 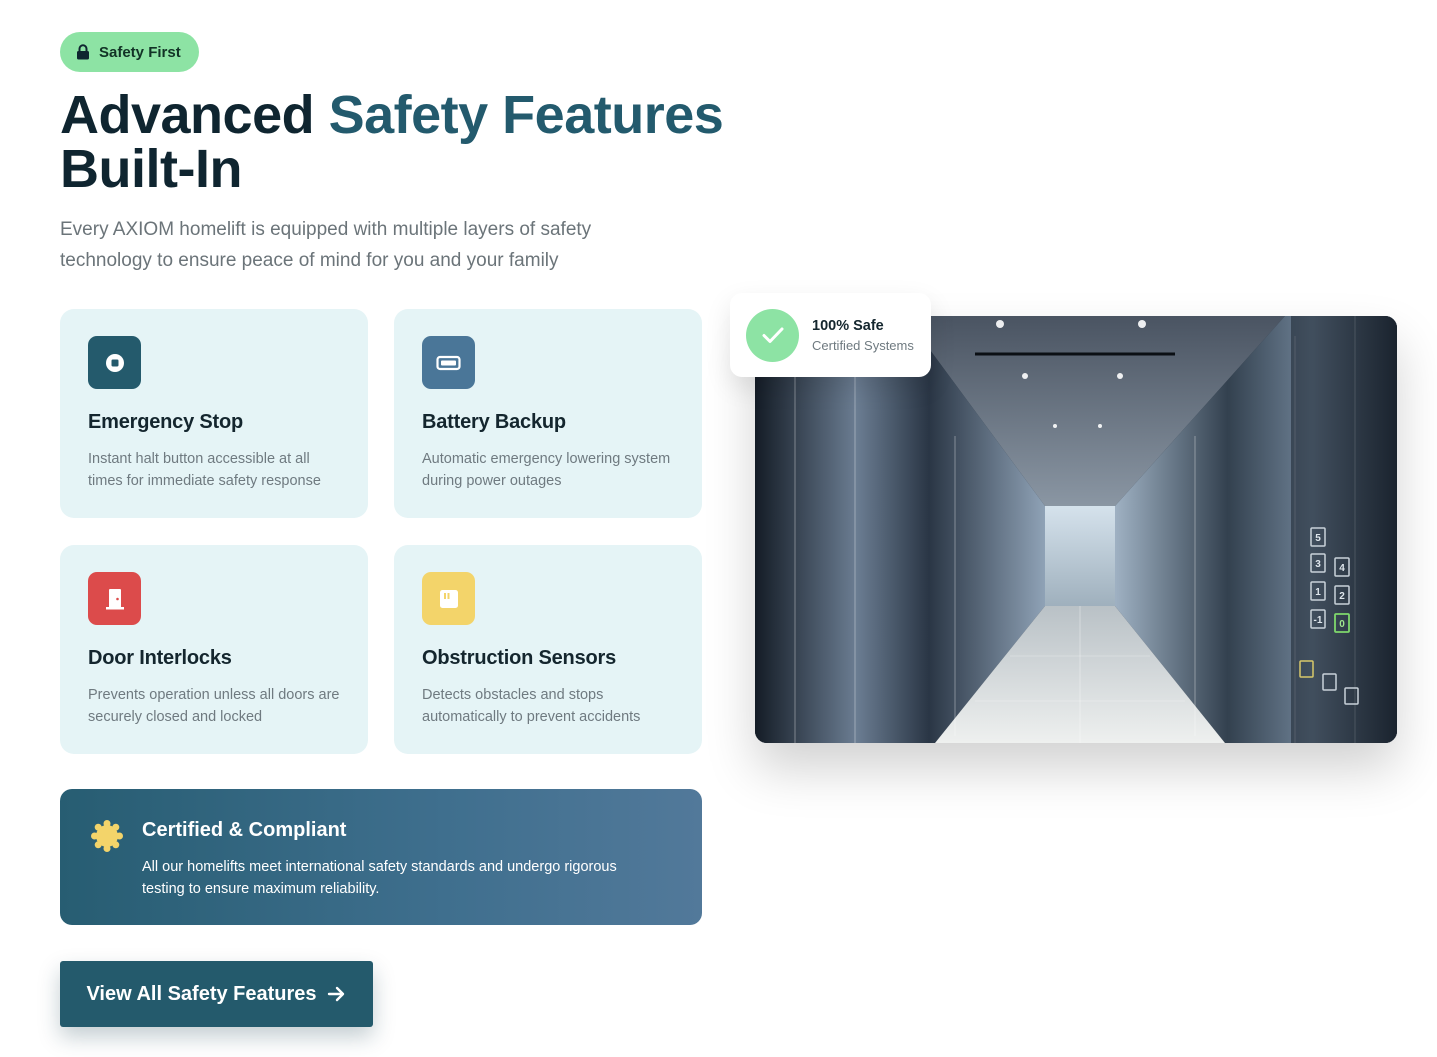 What do you see at coordinates (335, 994) in the screenshot?
I see `arrow-right-icon` at bounding box center [335, 994].